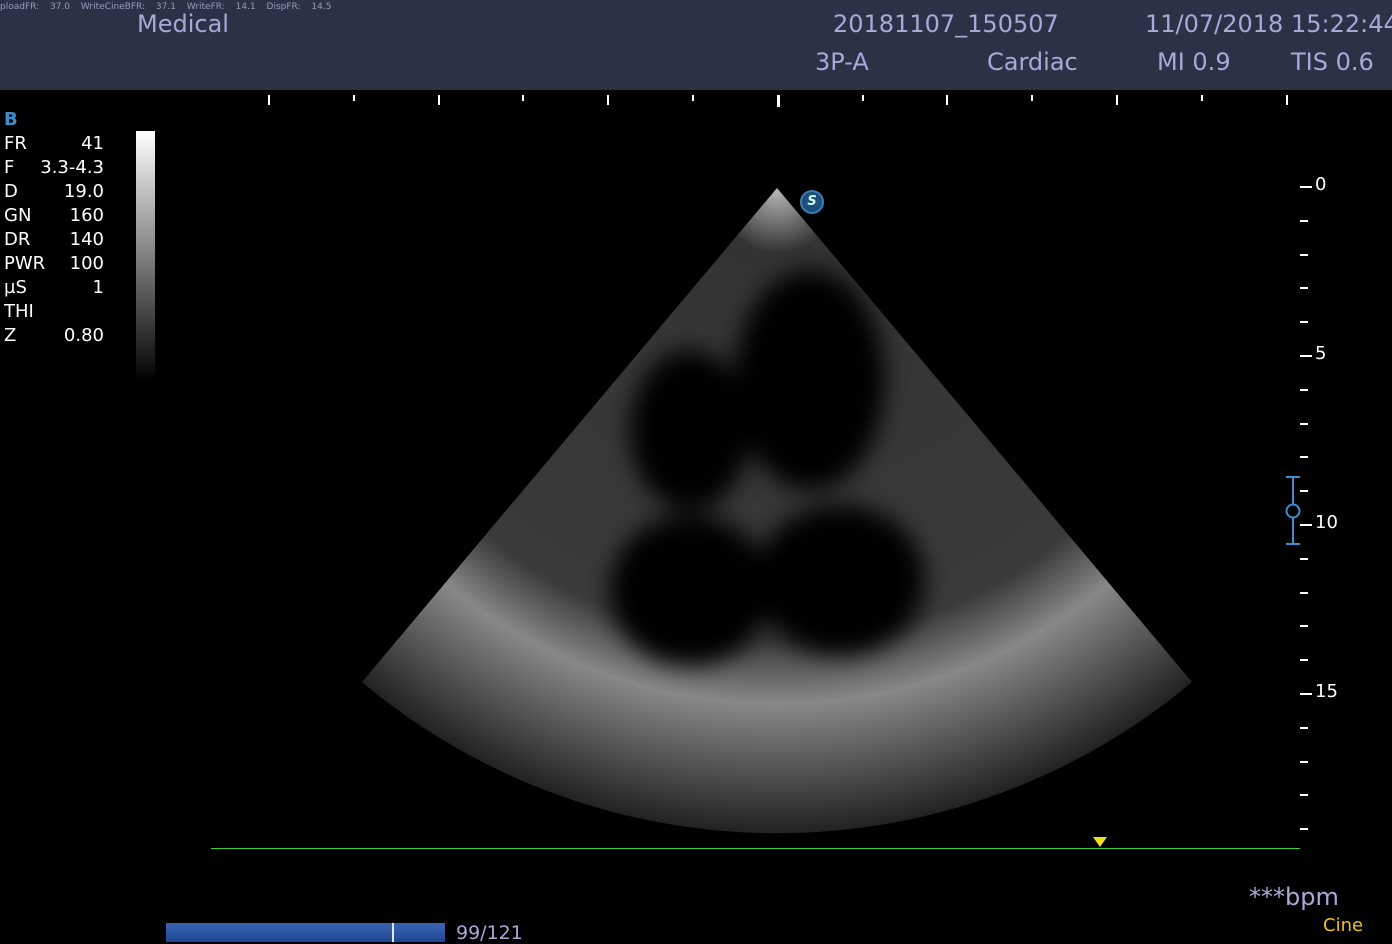  Describe the element at coordinates (1321, 353) in the screenshot. I see `depth-label: 5` at that location.